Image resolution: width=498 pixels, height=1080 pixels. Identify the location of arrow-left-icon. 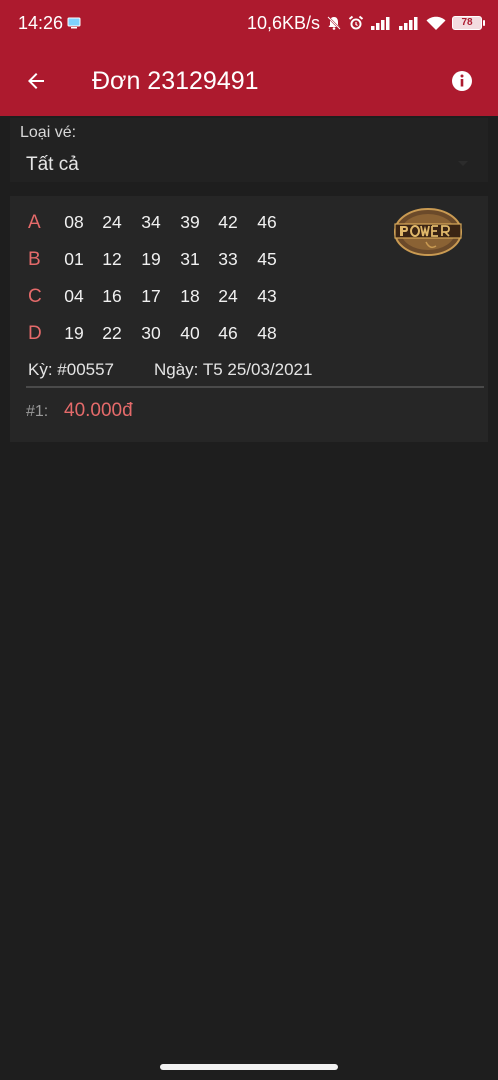
(36, 81).